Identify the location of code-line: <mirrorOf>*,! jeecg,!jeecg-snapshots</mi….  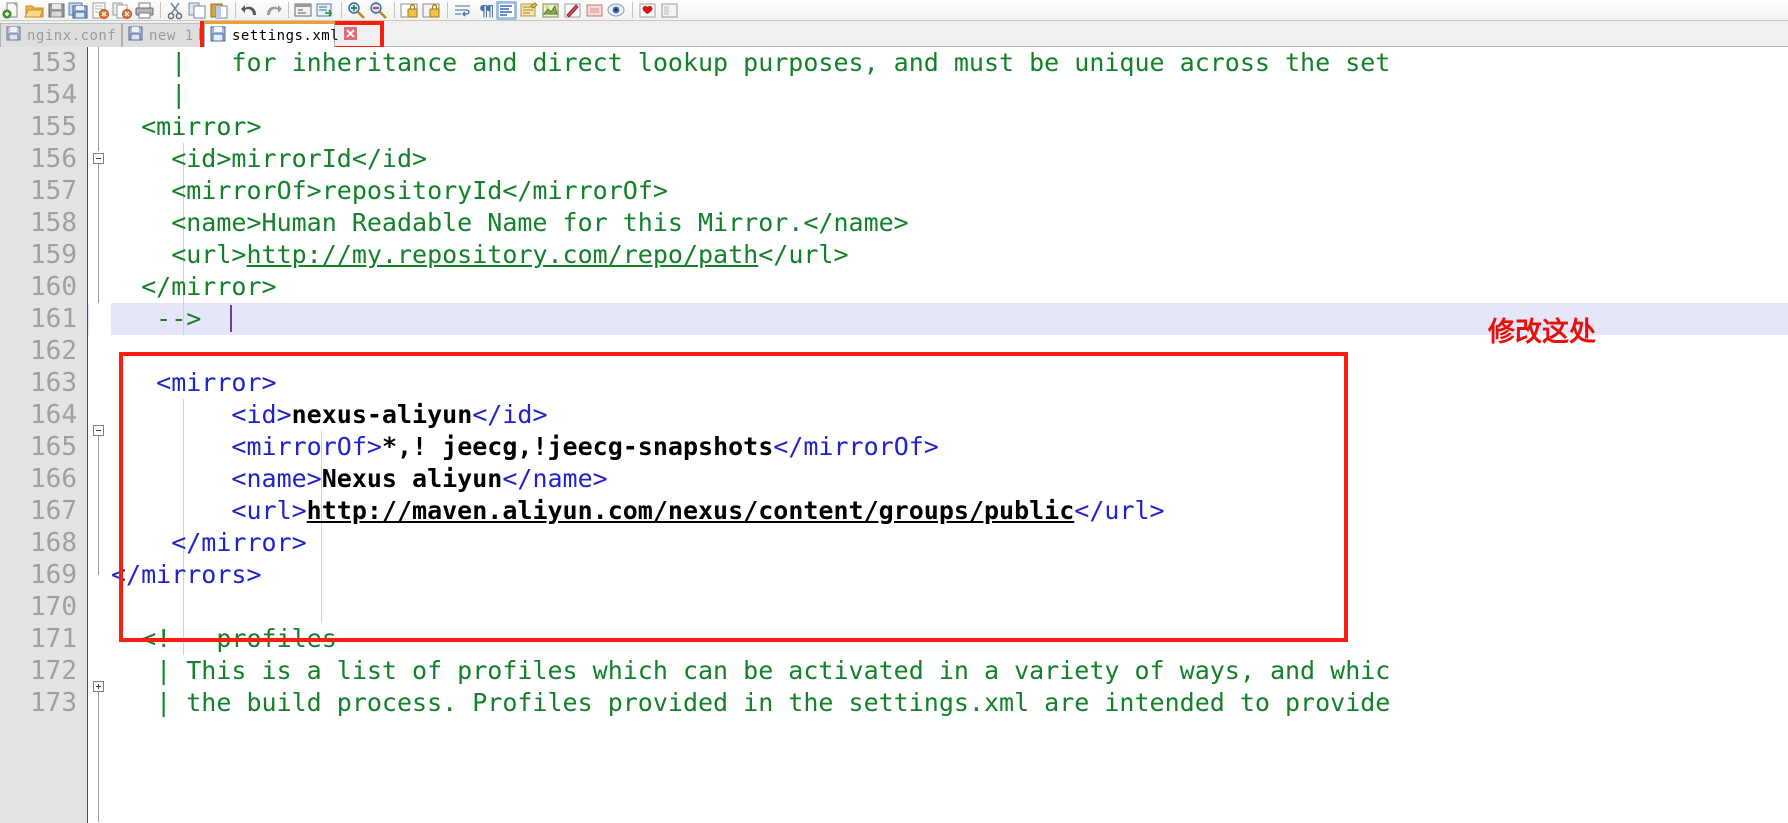
(525, 447).